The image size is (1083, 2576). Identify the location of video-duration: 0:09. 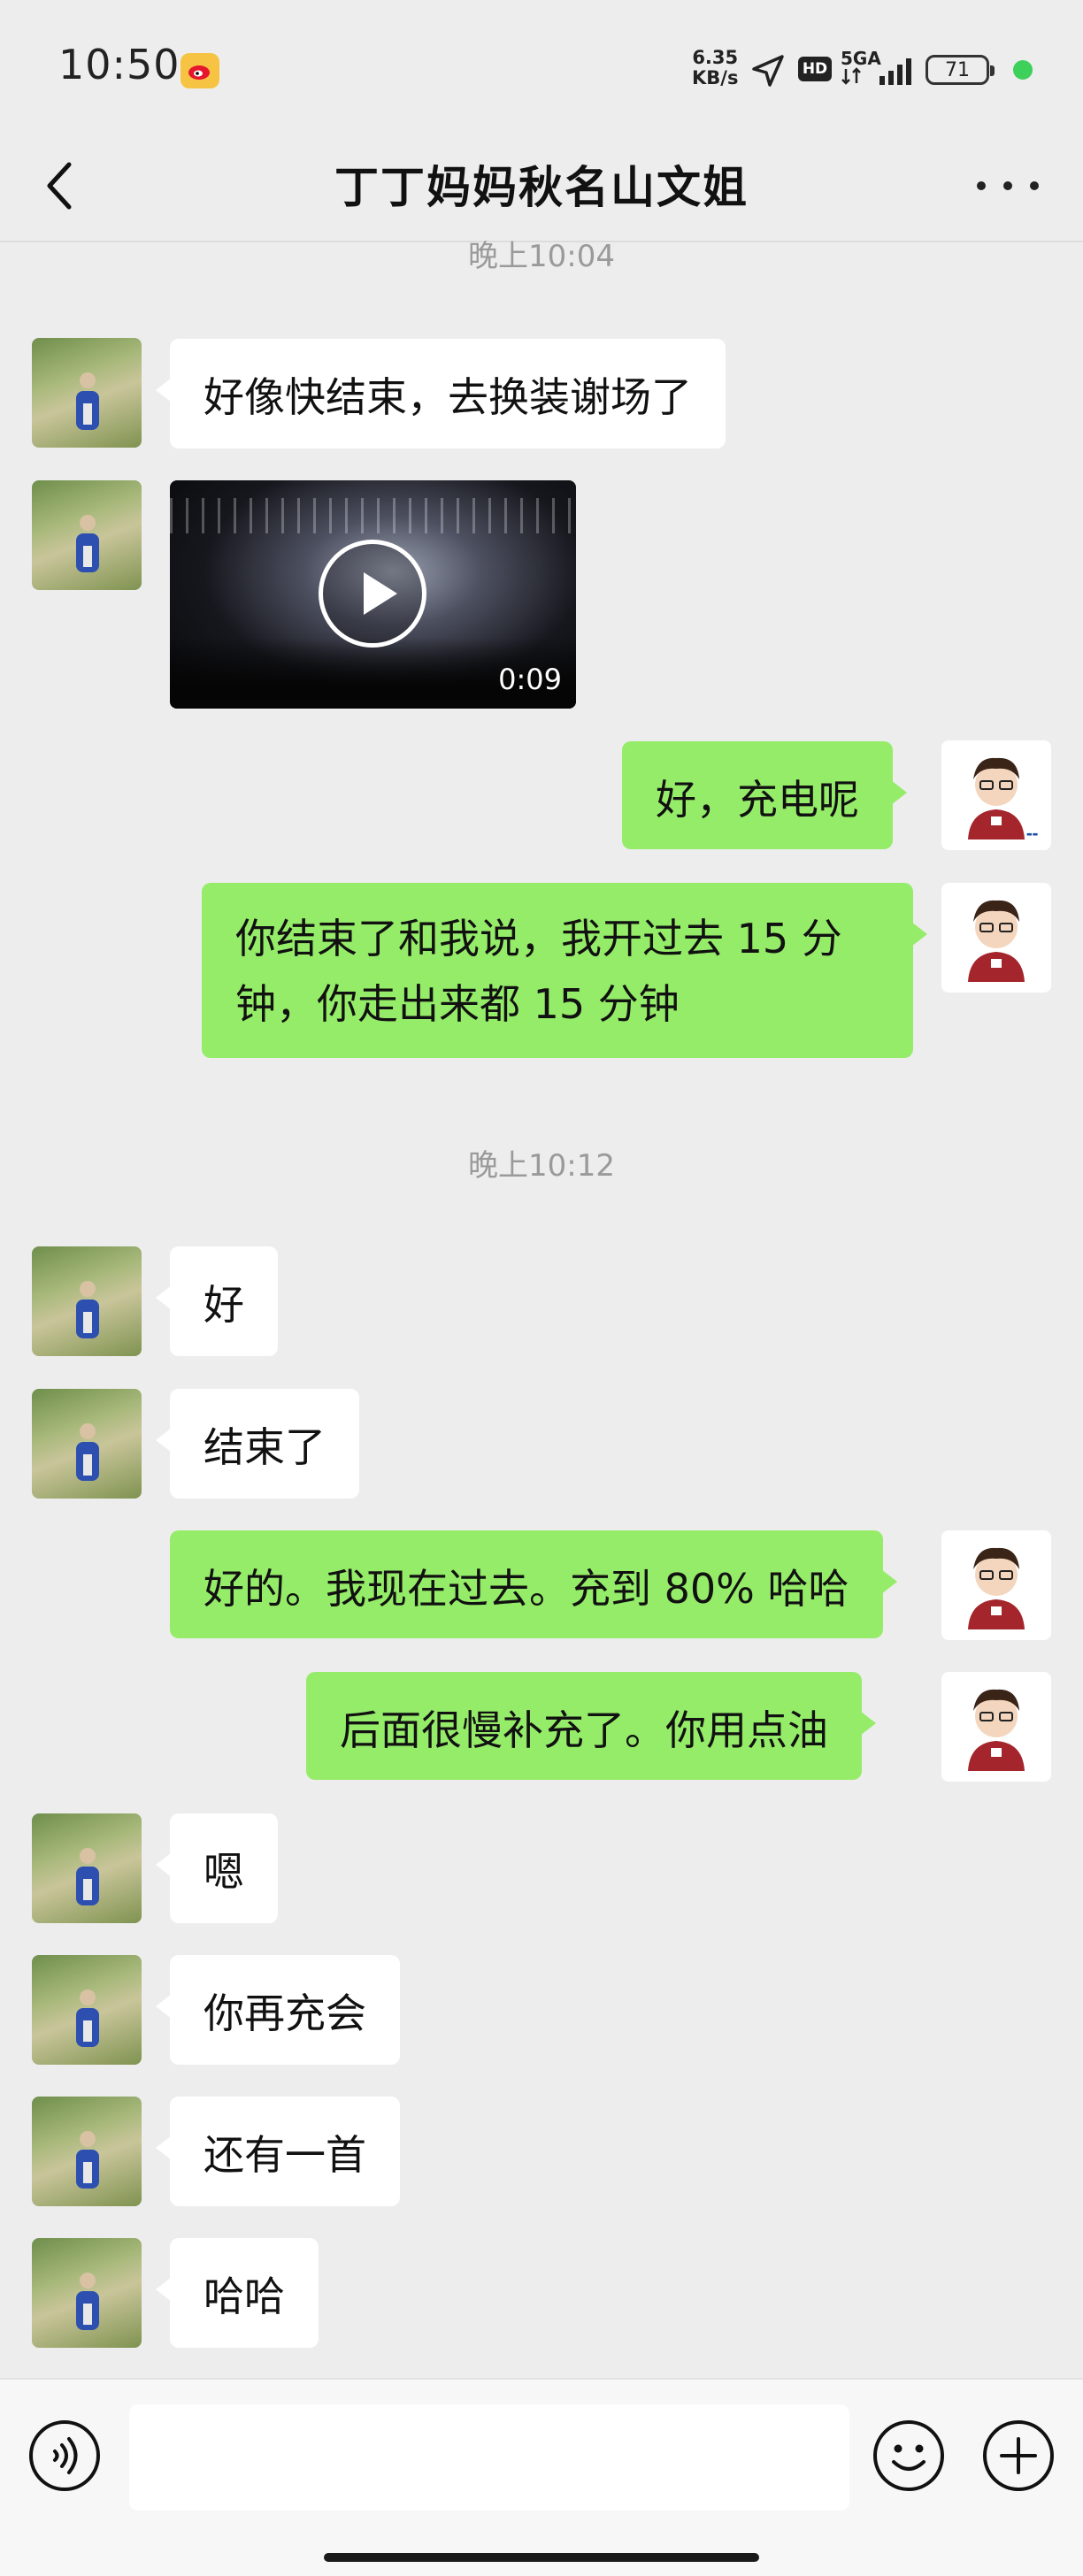
(530, 679).